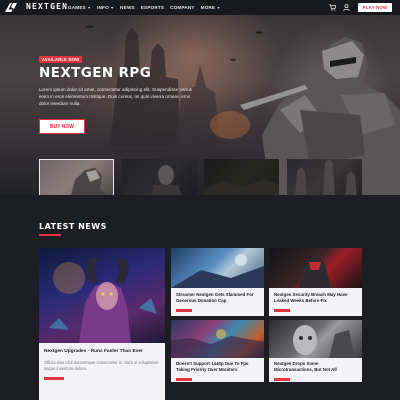  I want to click on play-now-button: PLAY NOW, so click(375, 7).